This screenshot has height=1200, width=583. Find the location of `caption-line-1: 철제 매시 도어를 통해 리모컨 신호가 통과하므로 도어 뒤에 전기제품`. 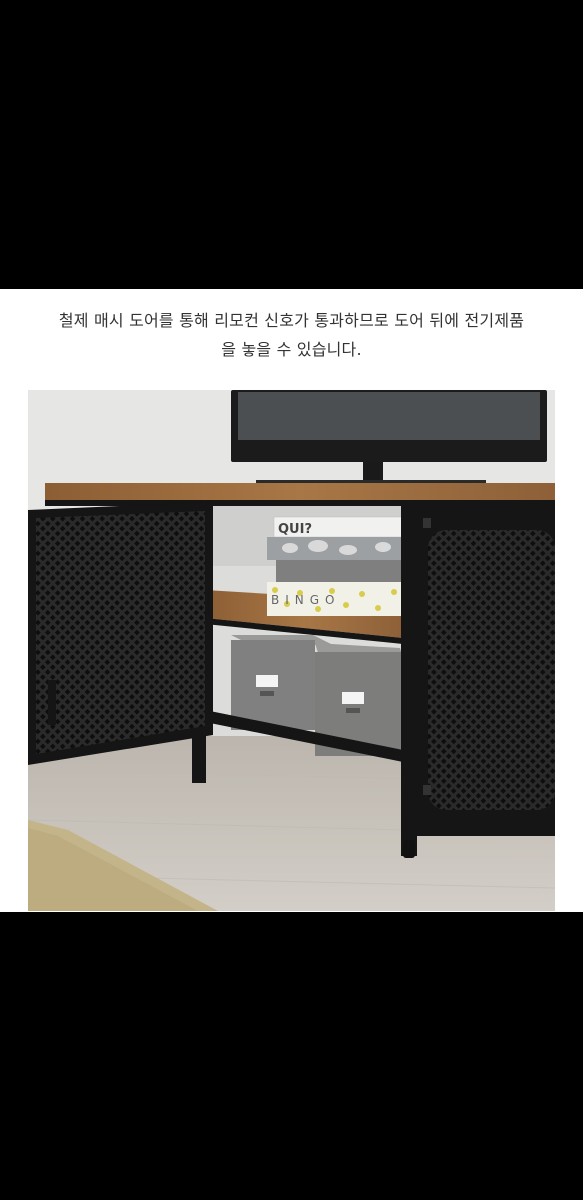

caption-line-1: 철제 매시 도어를 통해 리모컨 신호가 통과하므로 도어 뒤에 전기제품 is located at coordinates (291, 320).